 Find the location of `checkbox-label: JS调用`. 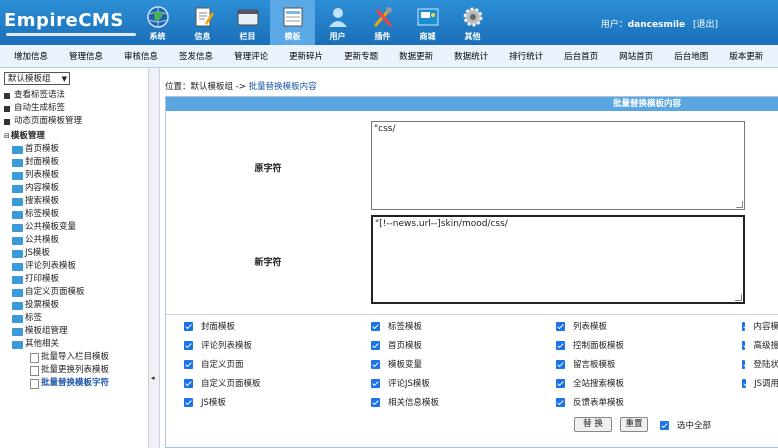

checkbox-label: JS调用 is located at coordinates (766, 384).